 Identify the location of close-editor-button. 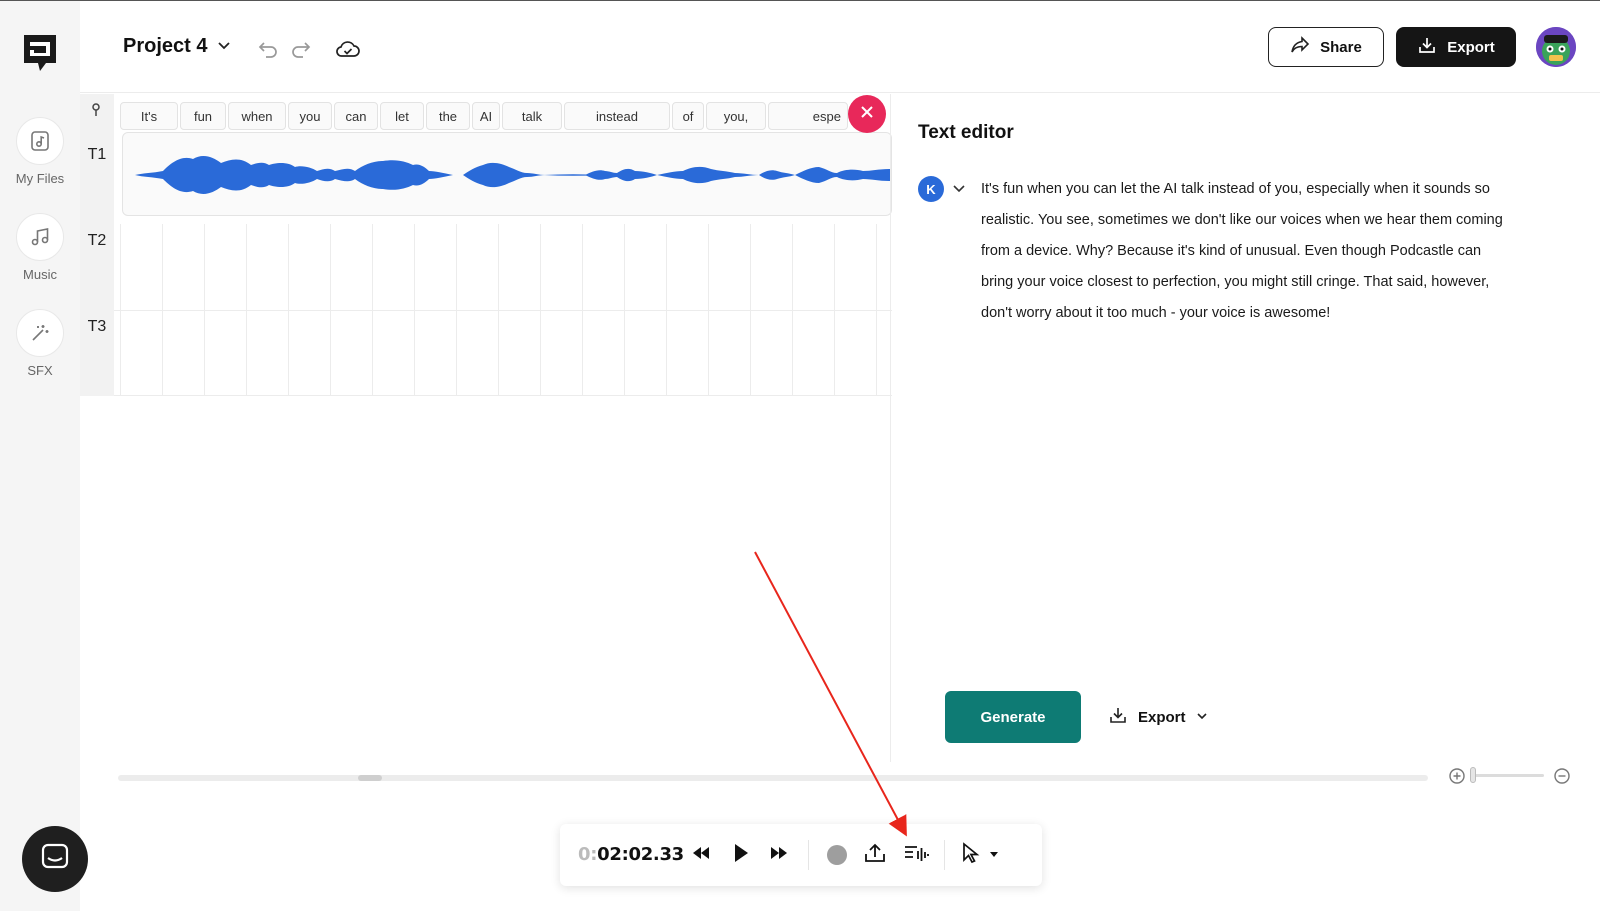
(867, 114).